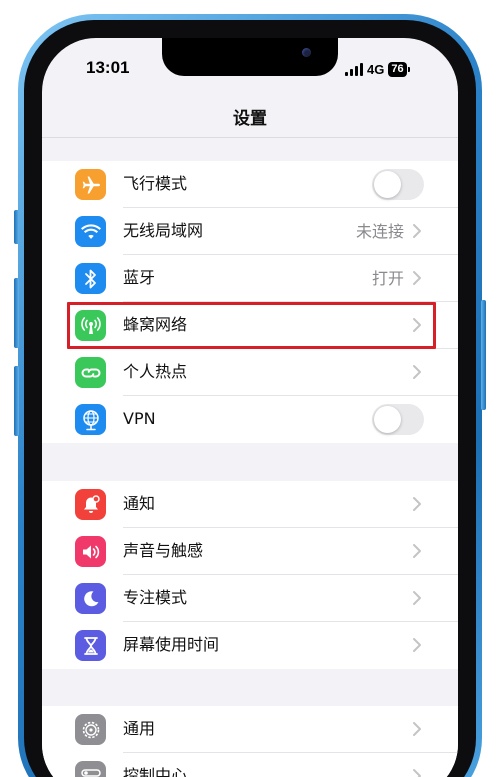 Image resolution: width=500 pixels, height=777 pixels. I want to click on settings-row-label: 通知, so click(139, 503).